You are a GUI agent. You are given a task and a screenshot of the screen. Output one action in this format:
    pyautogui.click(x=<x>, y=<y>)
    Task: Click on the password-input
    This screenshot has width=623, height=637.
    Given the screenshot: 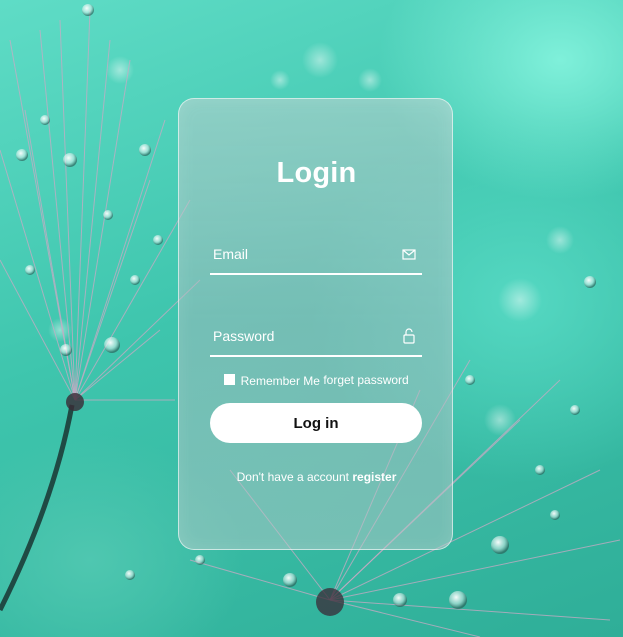 What is the action you would take?
    pyautogui.click(x=301, y=336)
    